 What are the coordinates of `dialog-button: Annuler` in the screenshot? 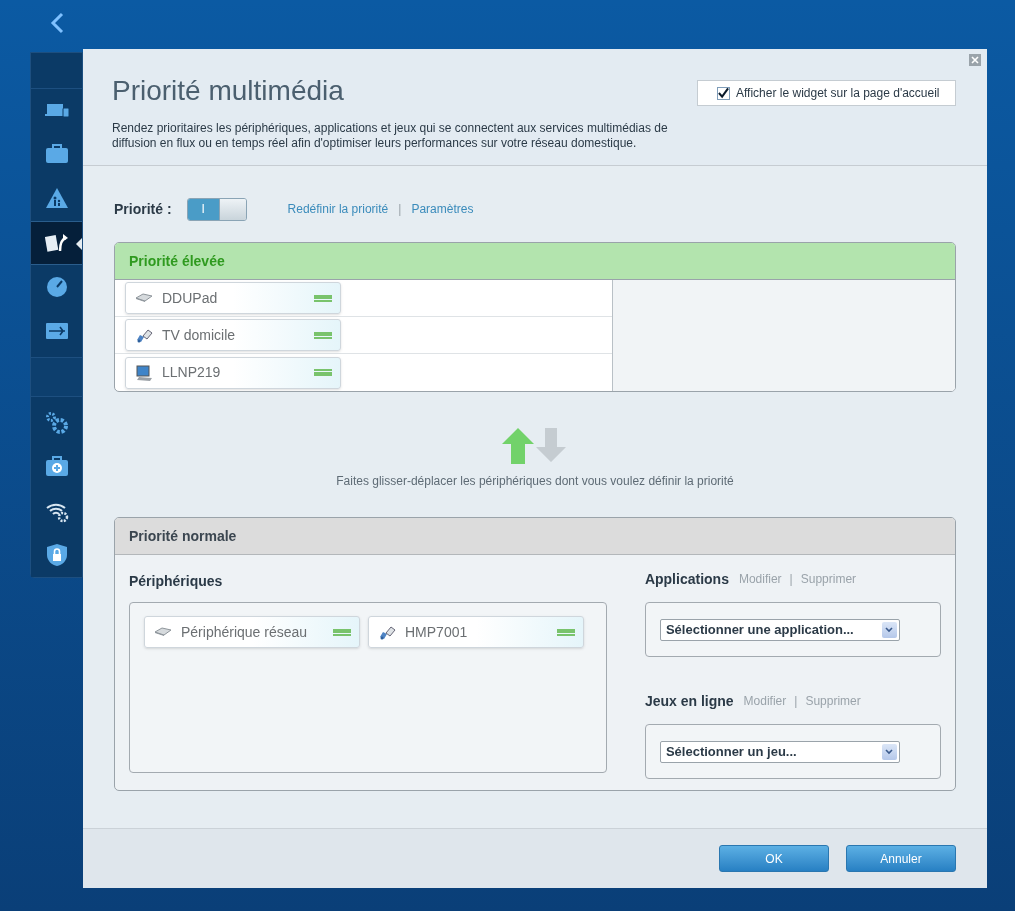 It's located at (901, 858).